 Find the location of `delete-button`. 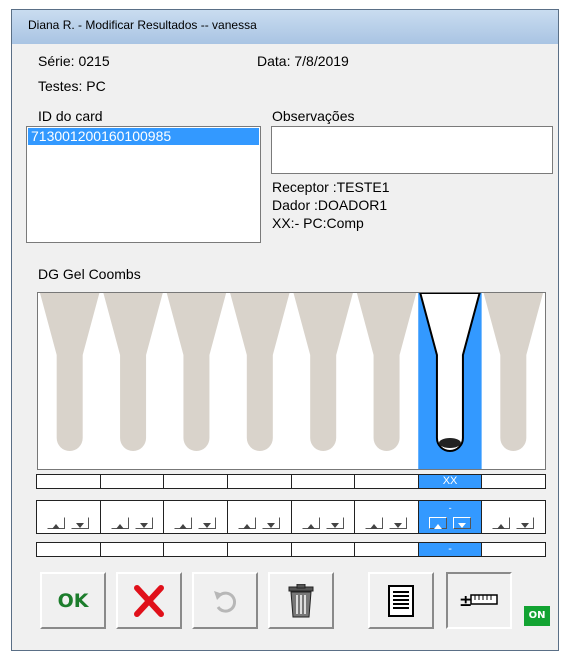

delete-button is located at coordinates (301, 600).